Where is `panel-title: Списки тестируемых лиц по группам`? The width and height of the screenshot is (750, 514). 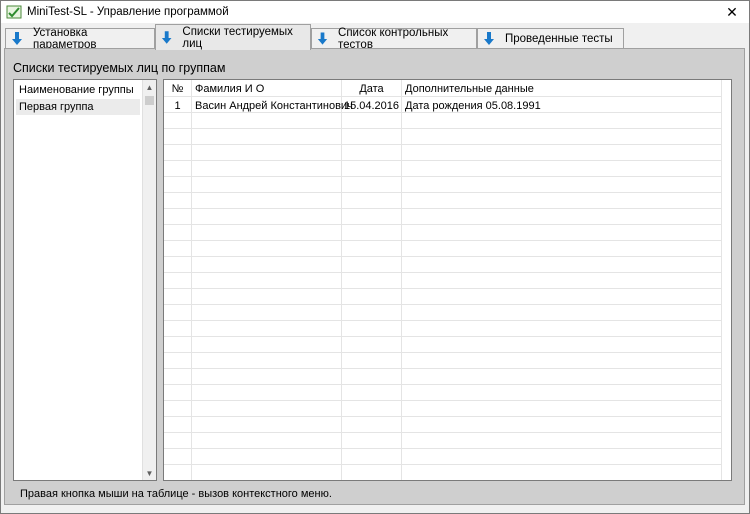
panel-title: Списки тестируемых лиц по группам is located at coordinates (119, 68).